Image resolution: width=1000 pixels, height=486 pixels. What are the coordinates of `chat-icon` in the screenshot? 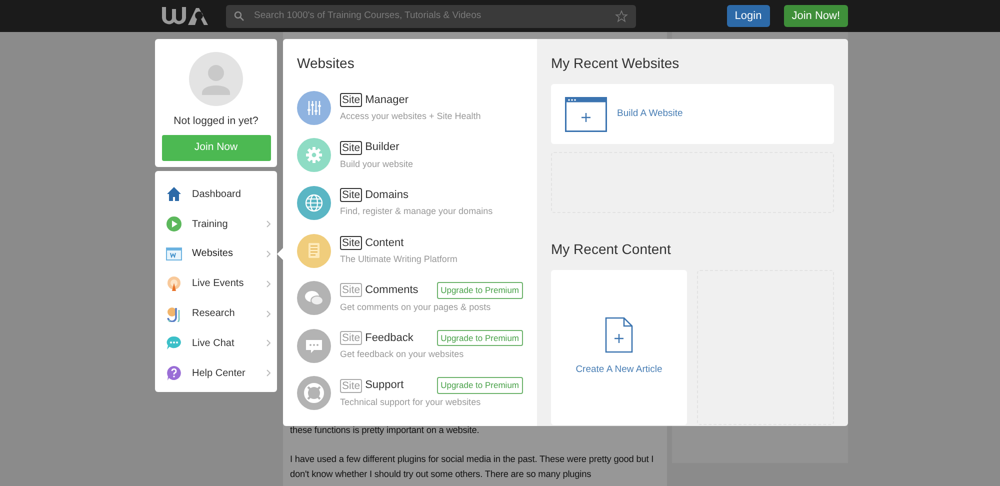 It's located at (174, 343).